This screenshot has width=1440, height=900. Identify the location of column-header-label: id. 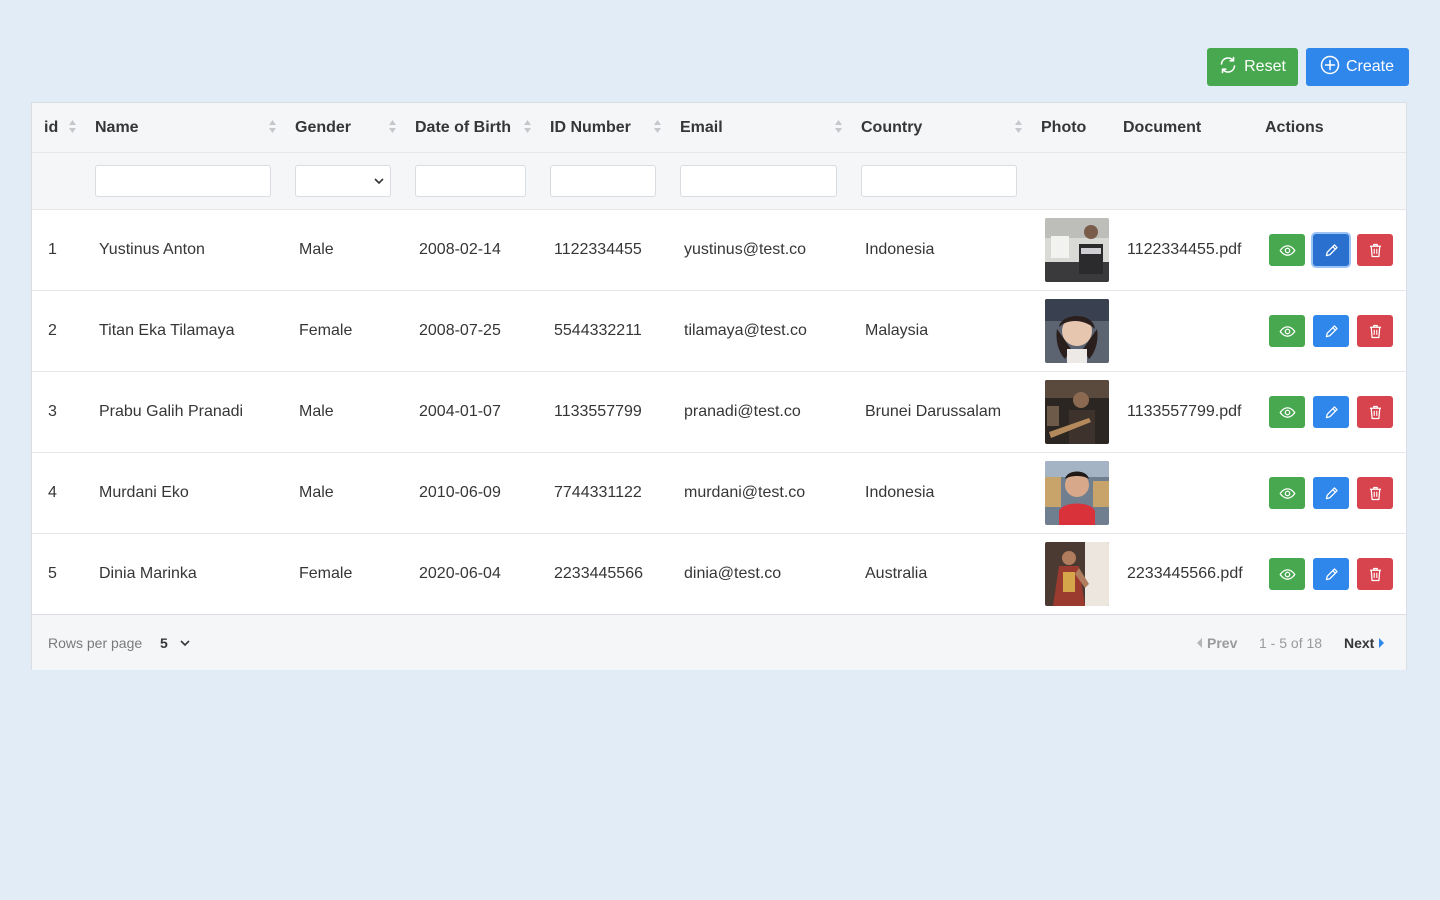
(51, 127).